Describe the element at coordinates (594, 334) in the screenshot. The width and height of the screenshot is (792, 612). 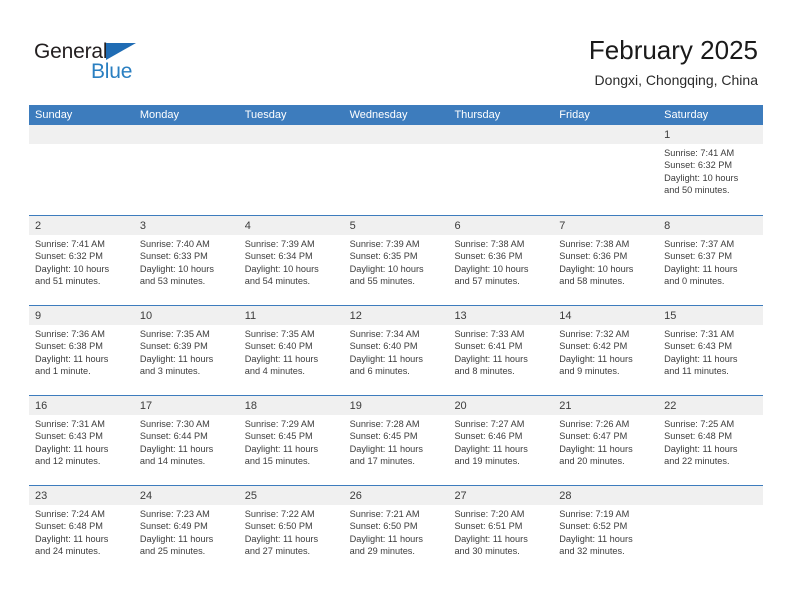
I see `sunrise-time: Sunrise: 7:32 AM` at that location.